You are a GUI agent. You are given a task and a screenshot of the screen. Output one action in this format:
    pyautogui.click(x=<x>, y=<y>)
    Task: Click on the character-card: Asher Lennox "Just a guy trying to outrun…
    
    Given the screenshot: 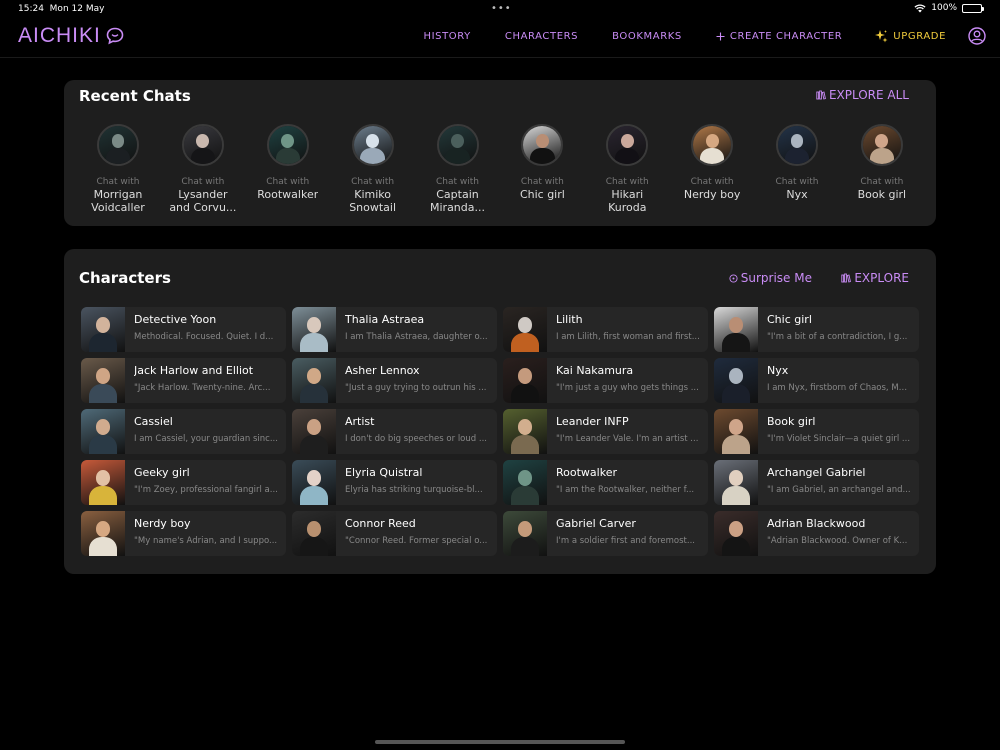 What is the action you would take?
    pyautogui.click(x=394, y=380)
    